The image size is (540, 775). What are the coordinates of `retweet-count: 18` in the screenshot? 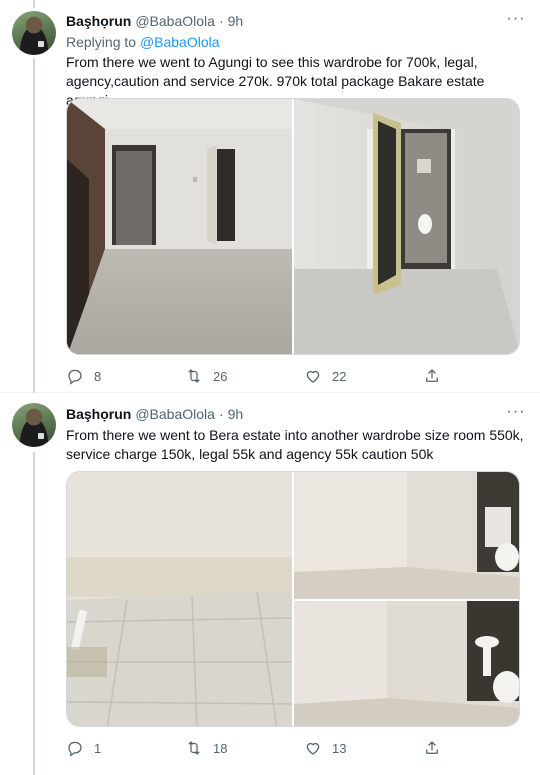 It's located at (220, 748).